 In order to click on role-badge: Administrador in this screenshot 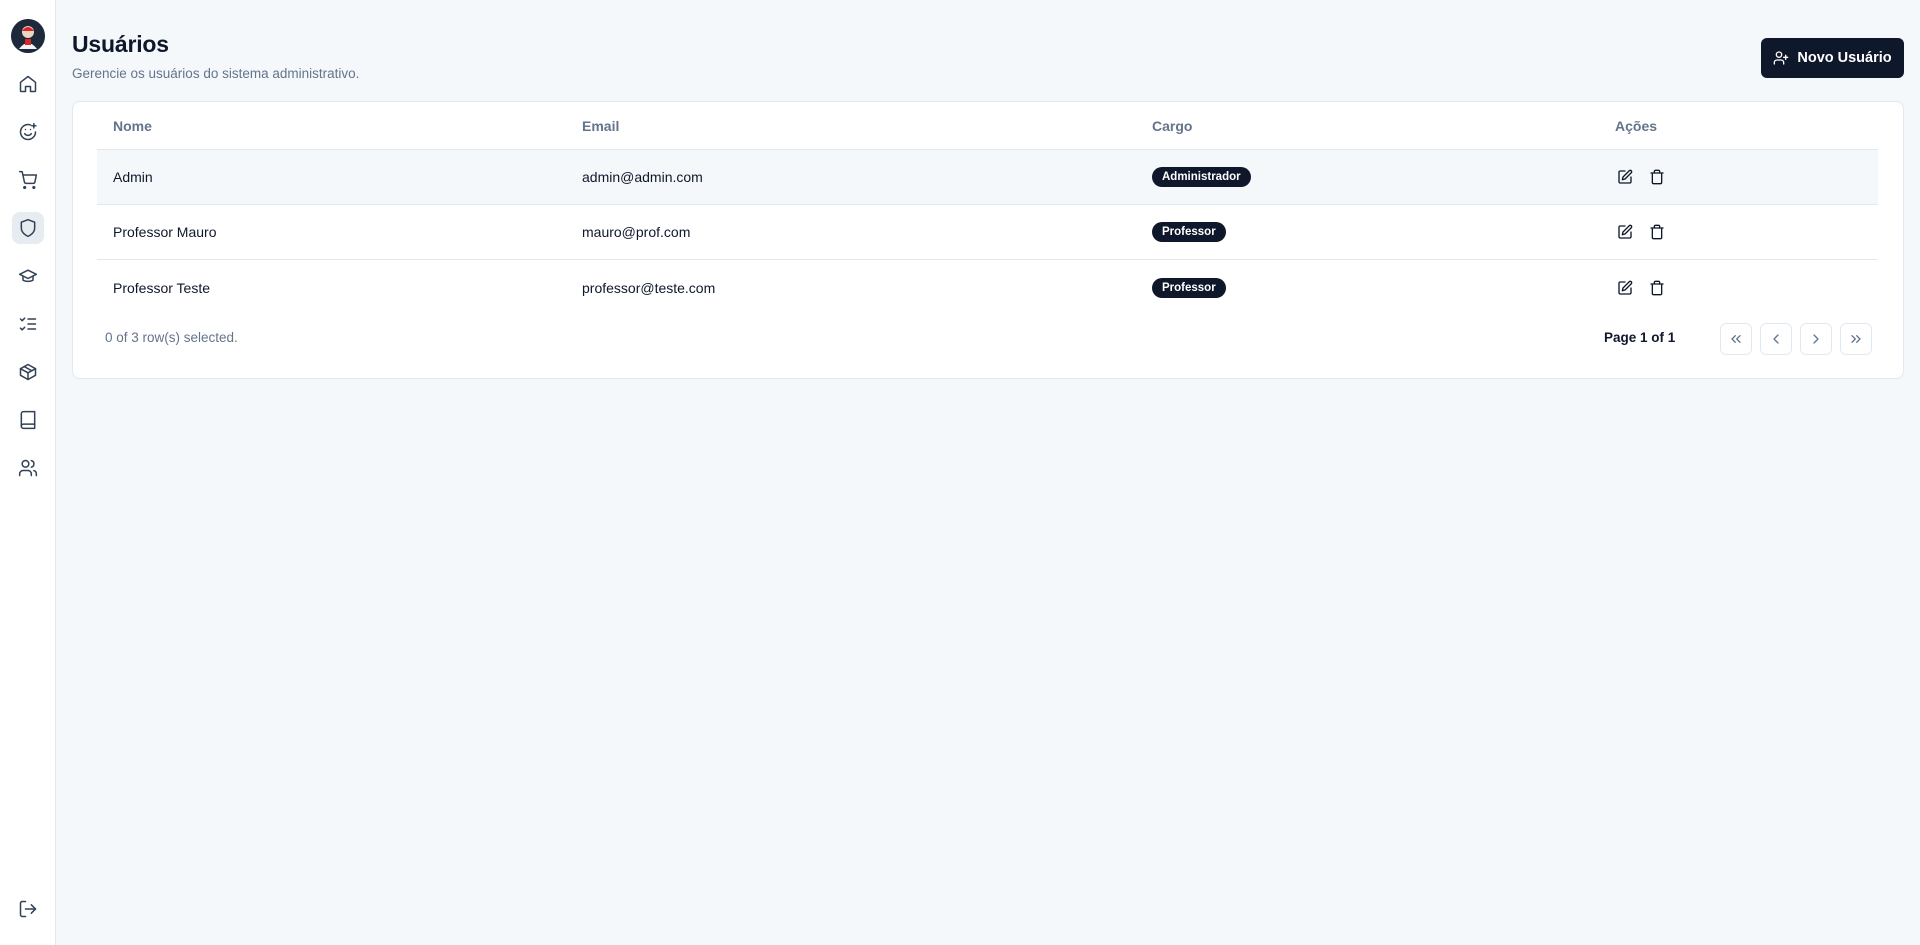, I will do `click(1201, 177)`.